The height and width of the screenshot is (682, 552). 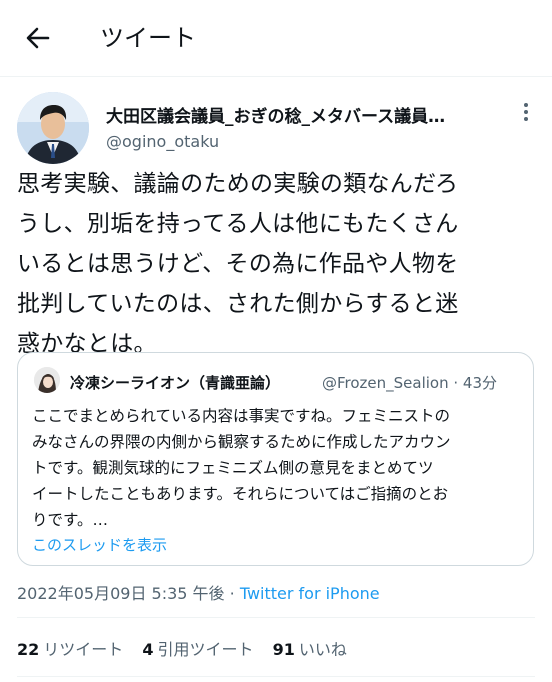 I want to click on arrow-left-icon, so click(x=38, y=38).